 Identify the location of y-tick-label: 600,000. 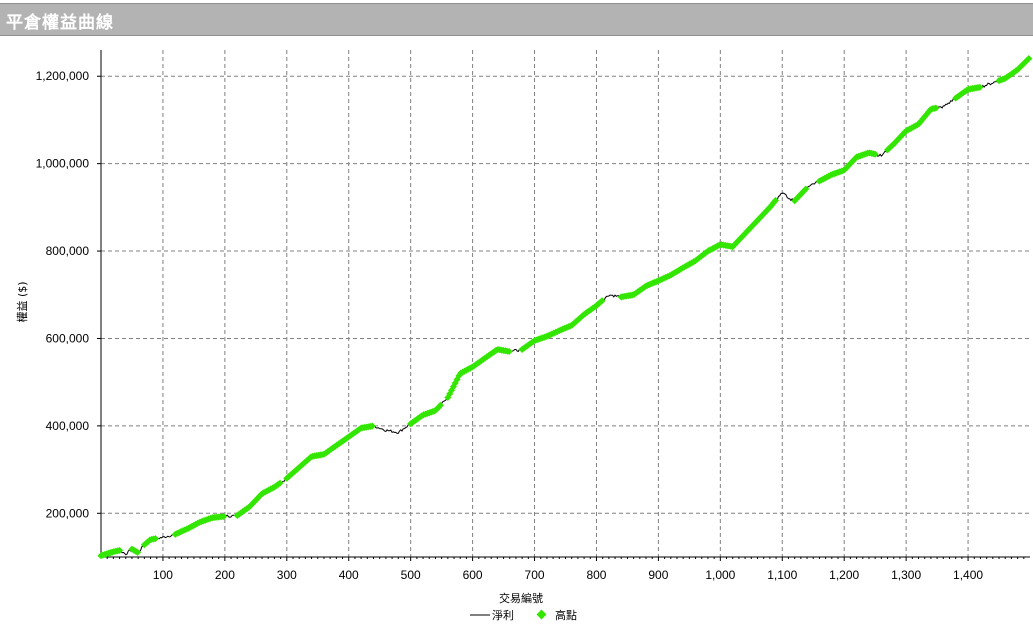
(68, 338).